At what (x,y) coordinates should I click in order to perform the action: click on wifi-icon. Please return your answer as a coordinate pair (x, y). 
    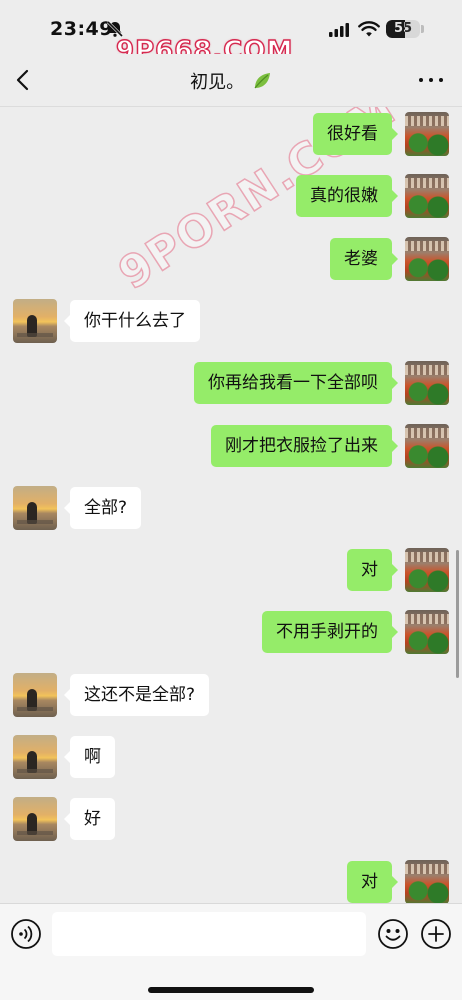
    Looking at the image, I should click on (369, 29).